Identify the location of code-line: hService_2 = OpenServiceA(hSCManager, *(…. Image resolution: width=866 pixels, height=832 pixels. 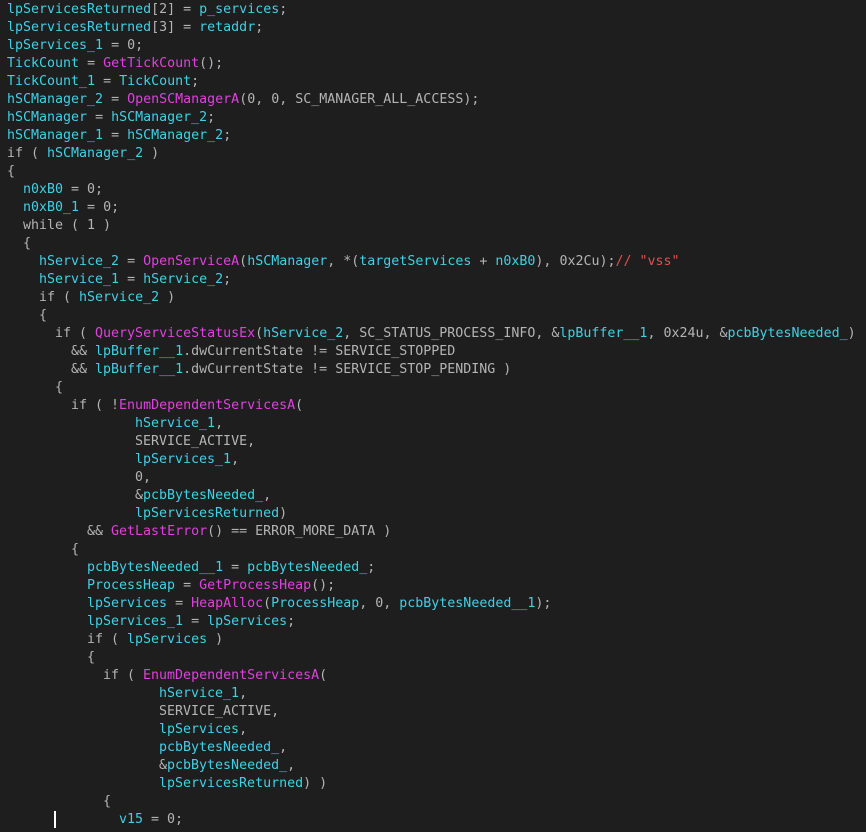
(433, 262).